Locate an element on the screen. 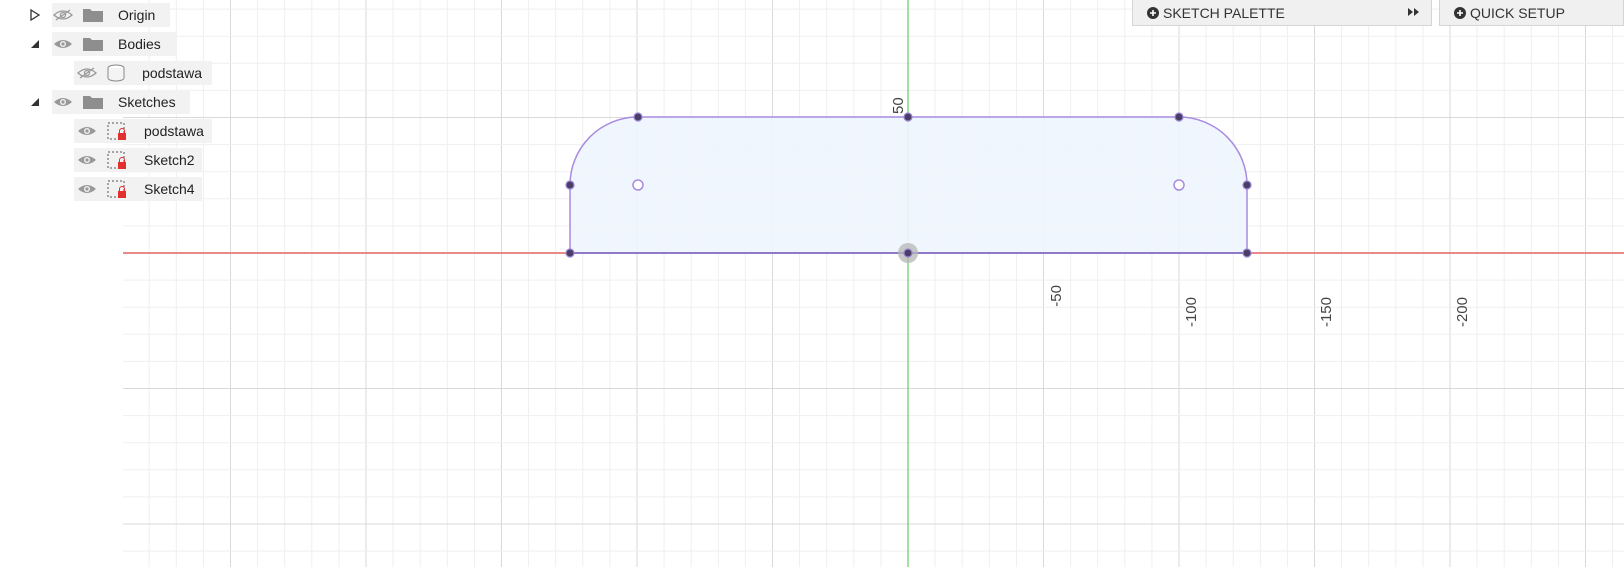 This screenshot has width=1624, height=567. body-icon is located at coordinates (116, 73).